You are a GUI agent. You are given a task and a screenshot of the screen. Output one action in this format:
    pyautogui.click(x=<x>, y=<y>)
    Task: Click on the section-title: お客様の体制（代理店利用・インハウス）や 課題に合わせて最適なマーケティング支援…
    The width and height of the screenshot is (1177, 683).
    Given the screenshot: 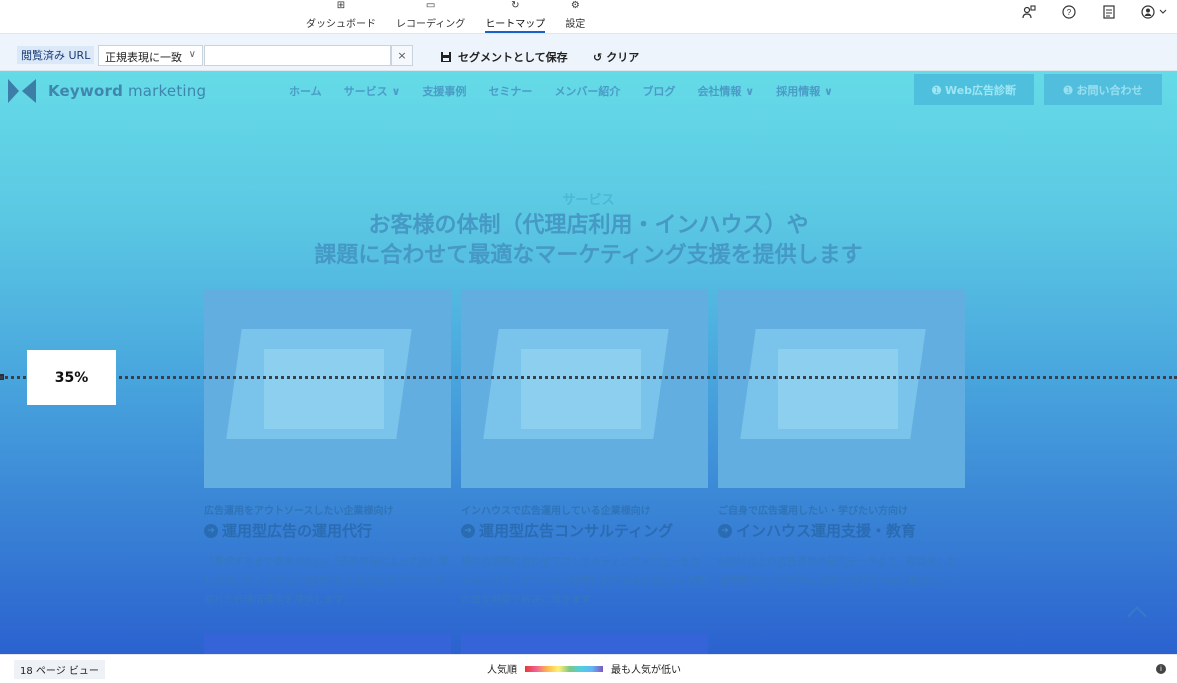 What is the action you would take?
    pyautogui.click(x=588, y=241)
    